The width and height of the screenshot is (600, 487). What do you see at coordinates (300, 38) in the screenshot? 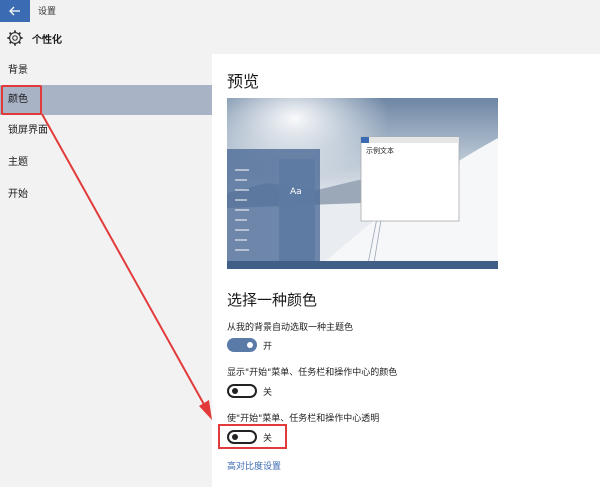
I see `page-header: 个性化` at bounding box center [300, 38].